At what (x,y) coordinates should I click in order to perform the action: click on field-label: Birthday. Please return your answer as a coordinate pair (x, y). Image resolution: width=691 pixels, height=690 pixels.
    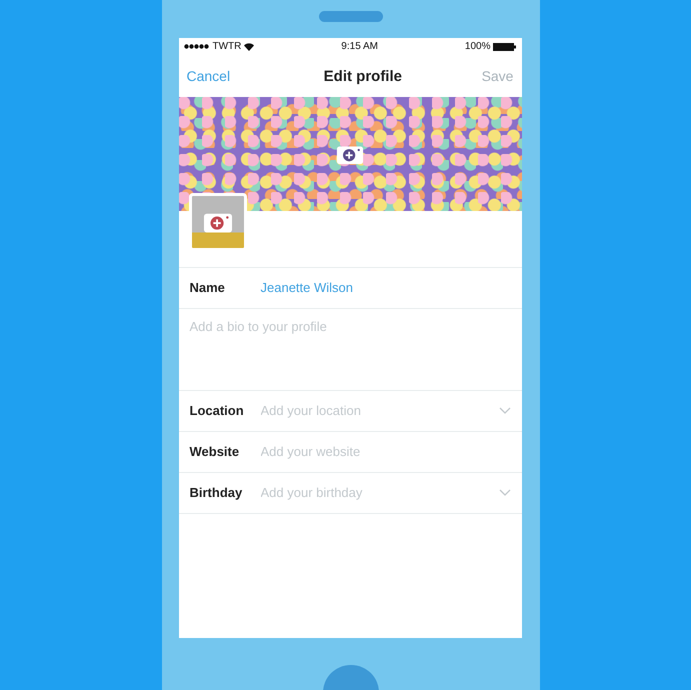
    Looking at the image, I should click on (217, 492).